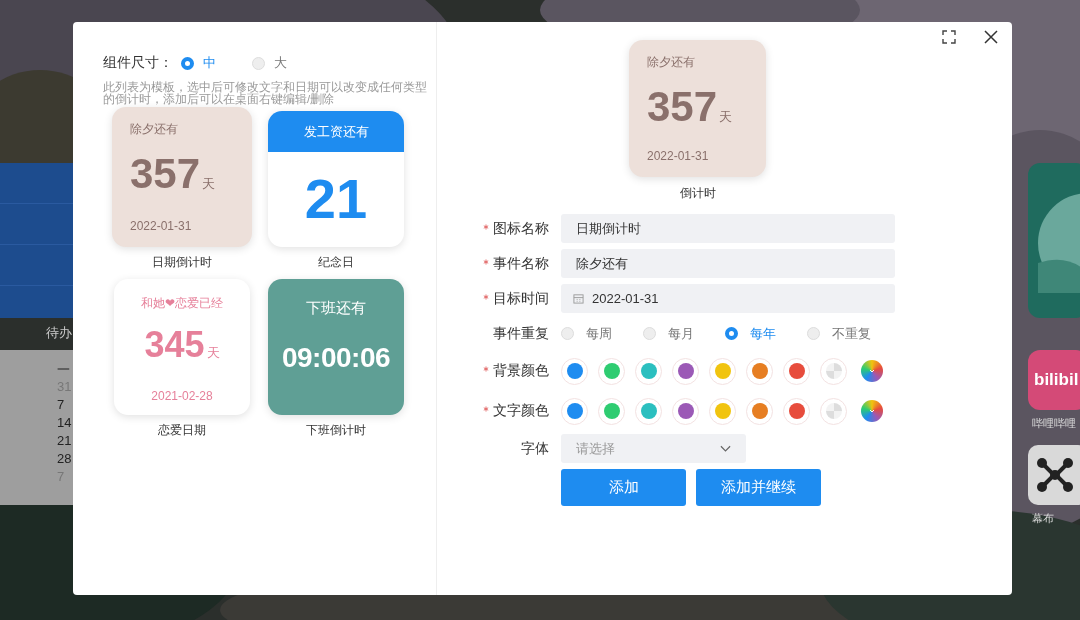  I want to click on date-field: 2022-01-31, so click(728, 298).